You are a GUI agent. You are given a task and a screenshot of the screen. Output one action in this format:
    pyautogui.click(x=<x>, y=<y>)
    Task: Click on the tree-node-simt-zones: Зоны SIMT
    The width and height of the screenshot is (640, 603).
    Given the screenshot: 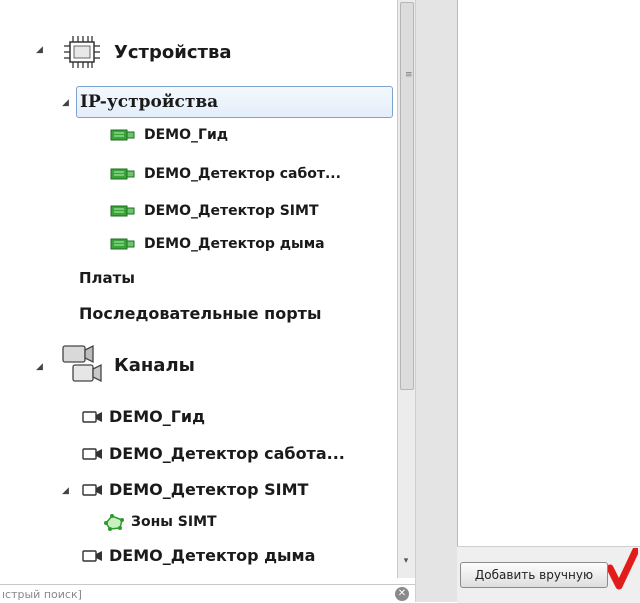 What is the action you would take?
    pyautogui.click(x=160, y=522)
    